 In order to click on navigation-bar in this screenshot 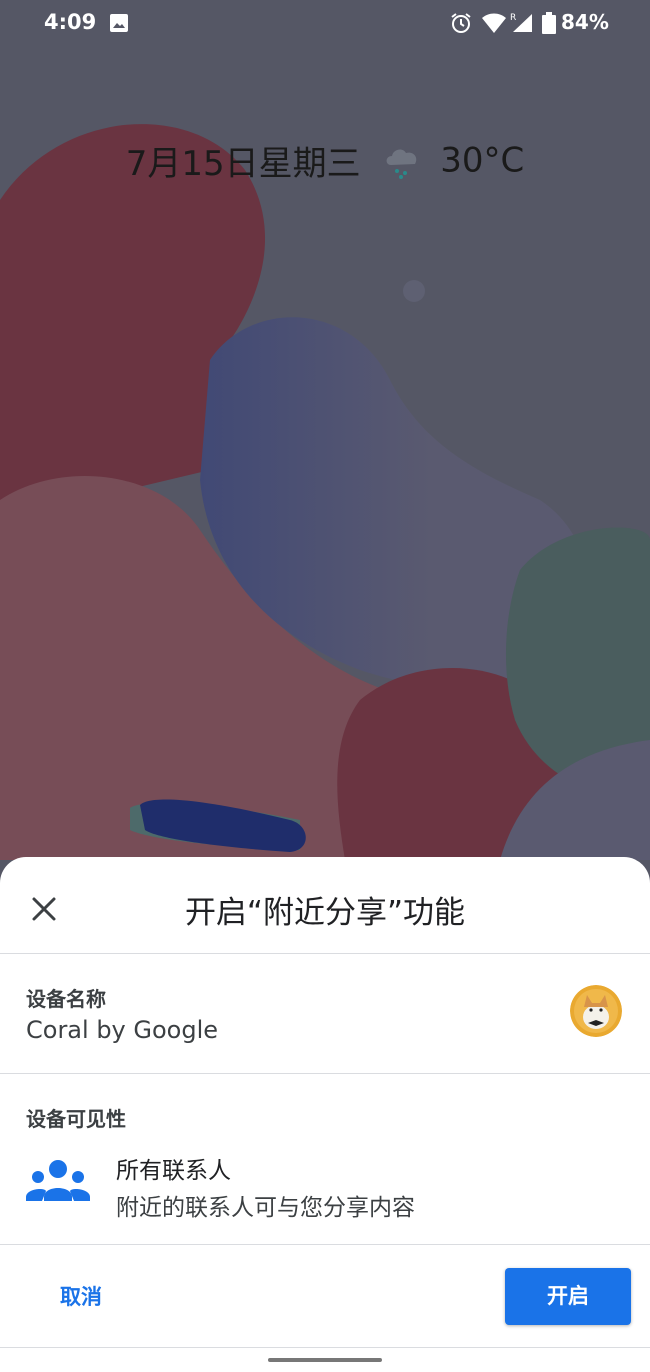, I will do `click(325, 1359)`.